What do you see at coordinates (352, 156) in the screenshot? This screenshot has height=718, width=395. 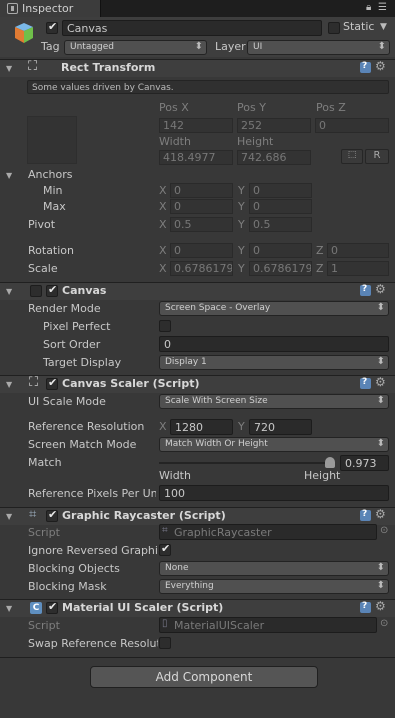 I see `blueprint-mode-button: ⬚` at bounding box center [352, 156].